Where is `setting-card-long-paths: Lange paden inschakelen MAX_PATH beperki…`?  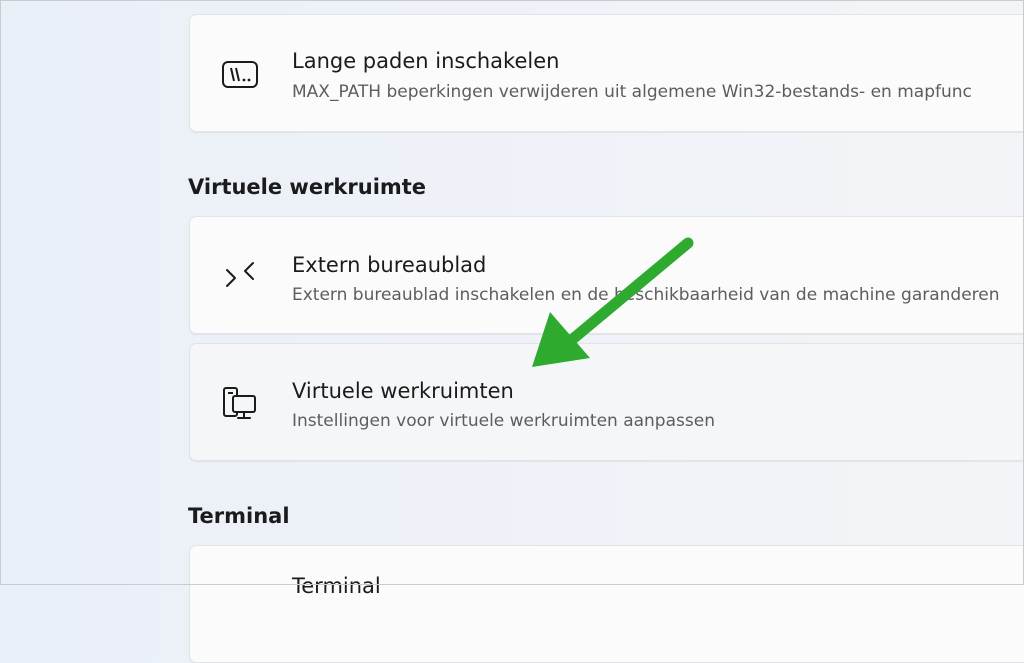
setting-card-long-paths: Lange paden inschakelen MAX_PATH beperki… is located at coordinates (606, 73).